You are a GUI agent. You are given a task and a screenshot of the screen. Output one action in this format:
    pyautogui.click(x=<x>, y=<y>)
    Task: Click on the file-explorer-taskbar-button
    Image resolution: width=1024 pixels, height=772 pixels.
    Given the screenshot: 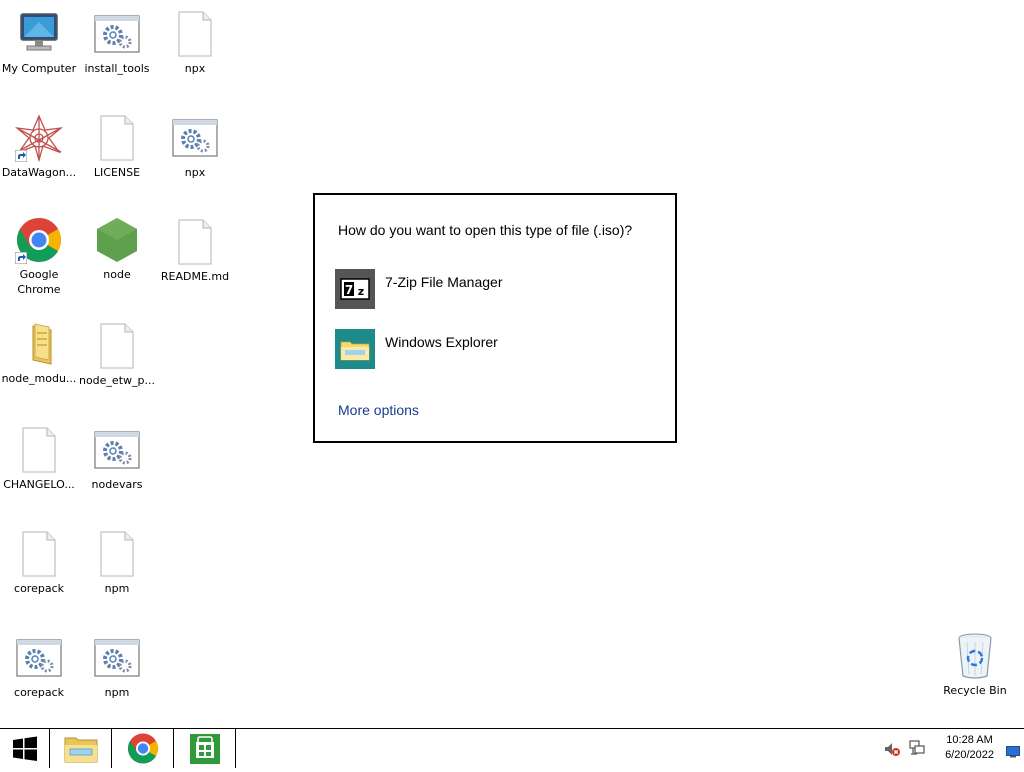 What is the action you would take?
    pyautogui.click(x=81, y=748)
    